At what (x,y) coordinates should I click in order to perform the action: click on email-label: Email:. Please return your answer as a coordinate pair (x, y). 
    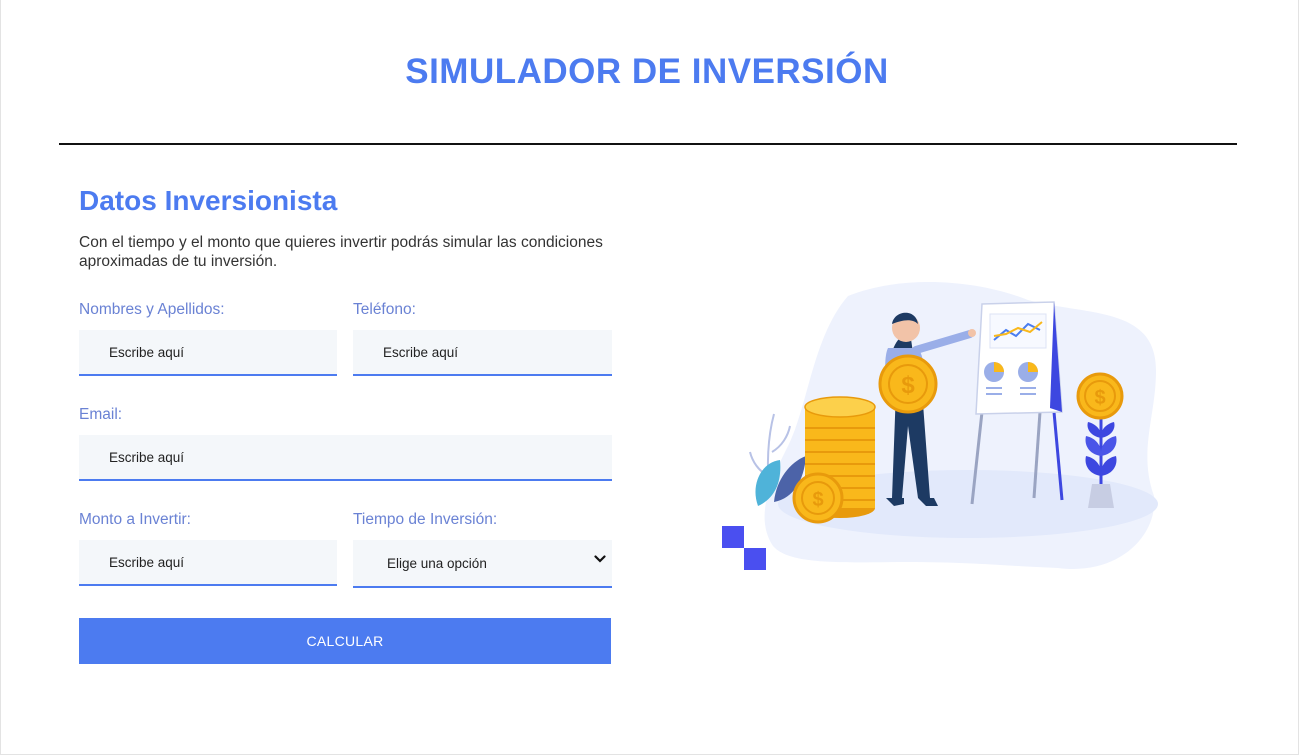
    Looking at the image, I should click on (101, 414).